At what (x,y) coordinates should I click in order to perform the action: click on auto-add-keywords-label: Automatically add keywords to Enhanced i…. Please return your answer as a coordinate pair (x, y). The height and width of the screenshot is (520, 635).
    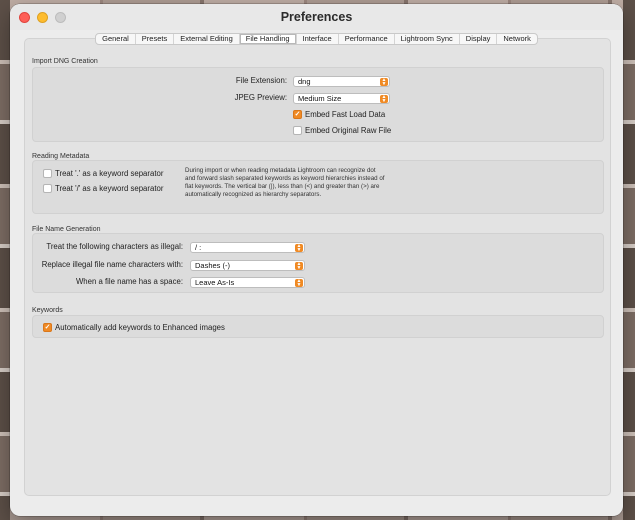
    Looking at the image, I should click on (140, 327).